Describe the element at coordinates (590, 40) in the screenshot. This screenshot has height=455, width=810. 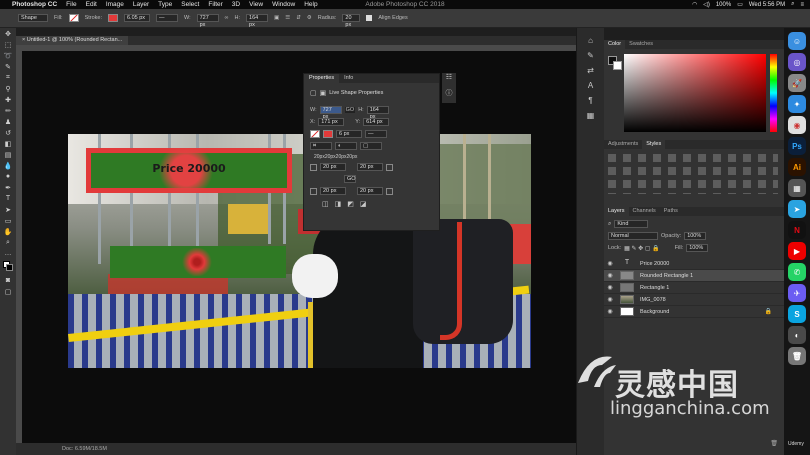
I see `history-icon: ⌂` at that location.